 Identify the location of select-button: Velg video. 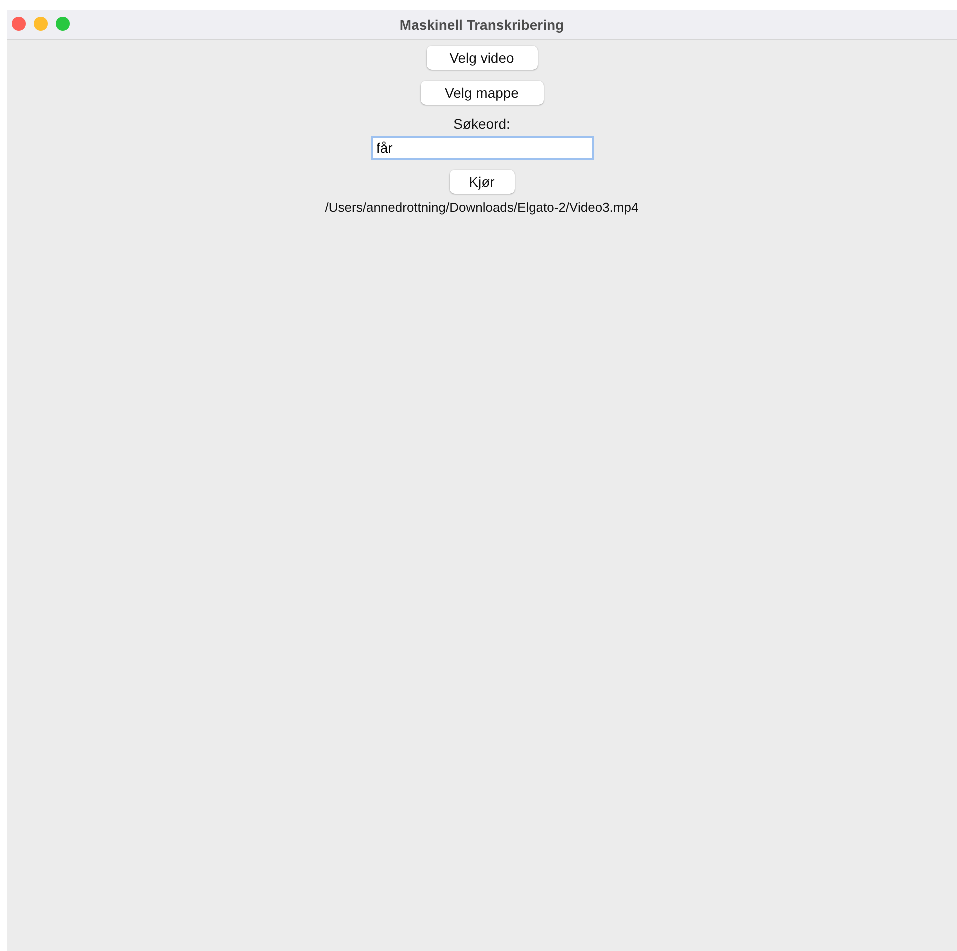
(482, 58).